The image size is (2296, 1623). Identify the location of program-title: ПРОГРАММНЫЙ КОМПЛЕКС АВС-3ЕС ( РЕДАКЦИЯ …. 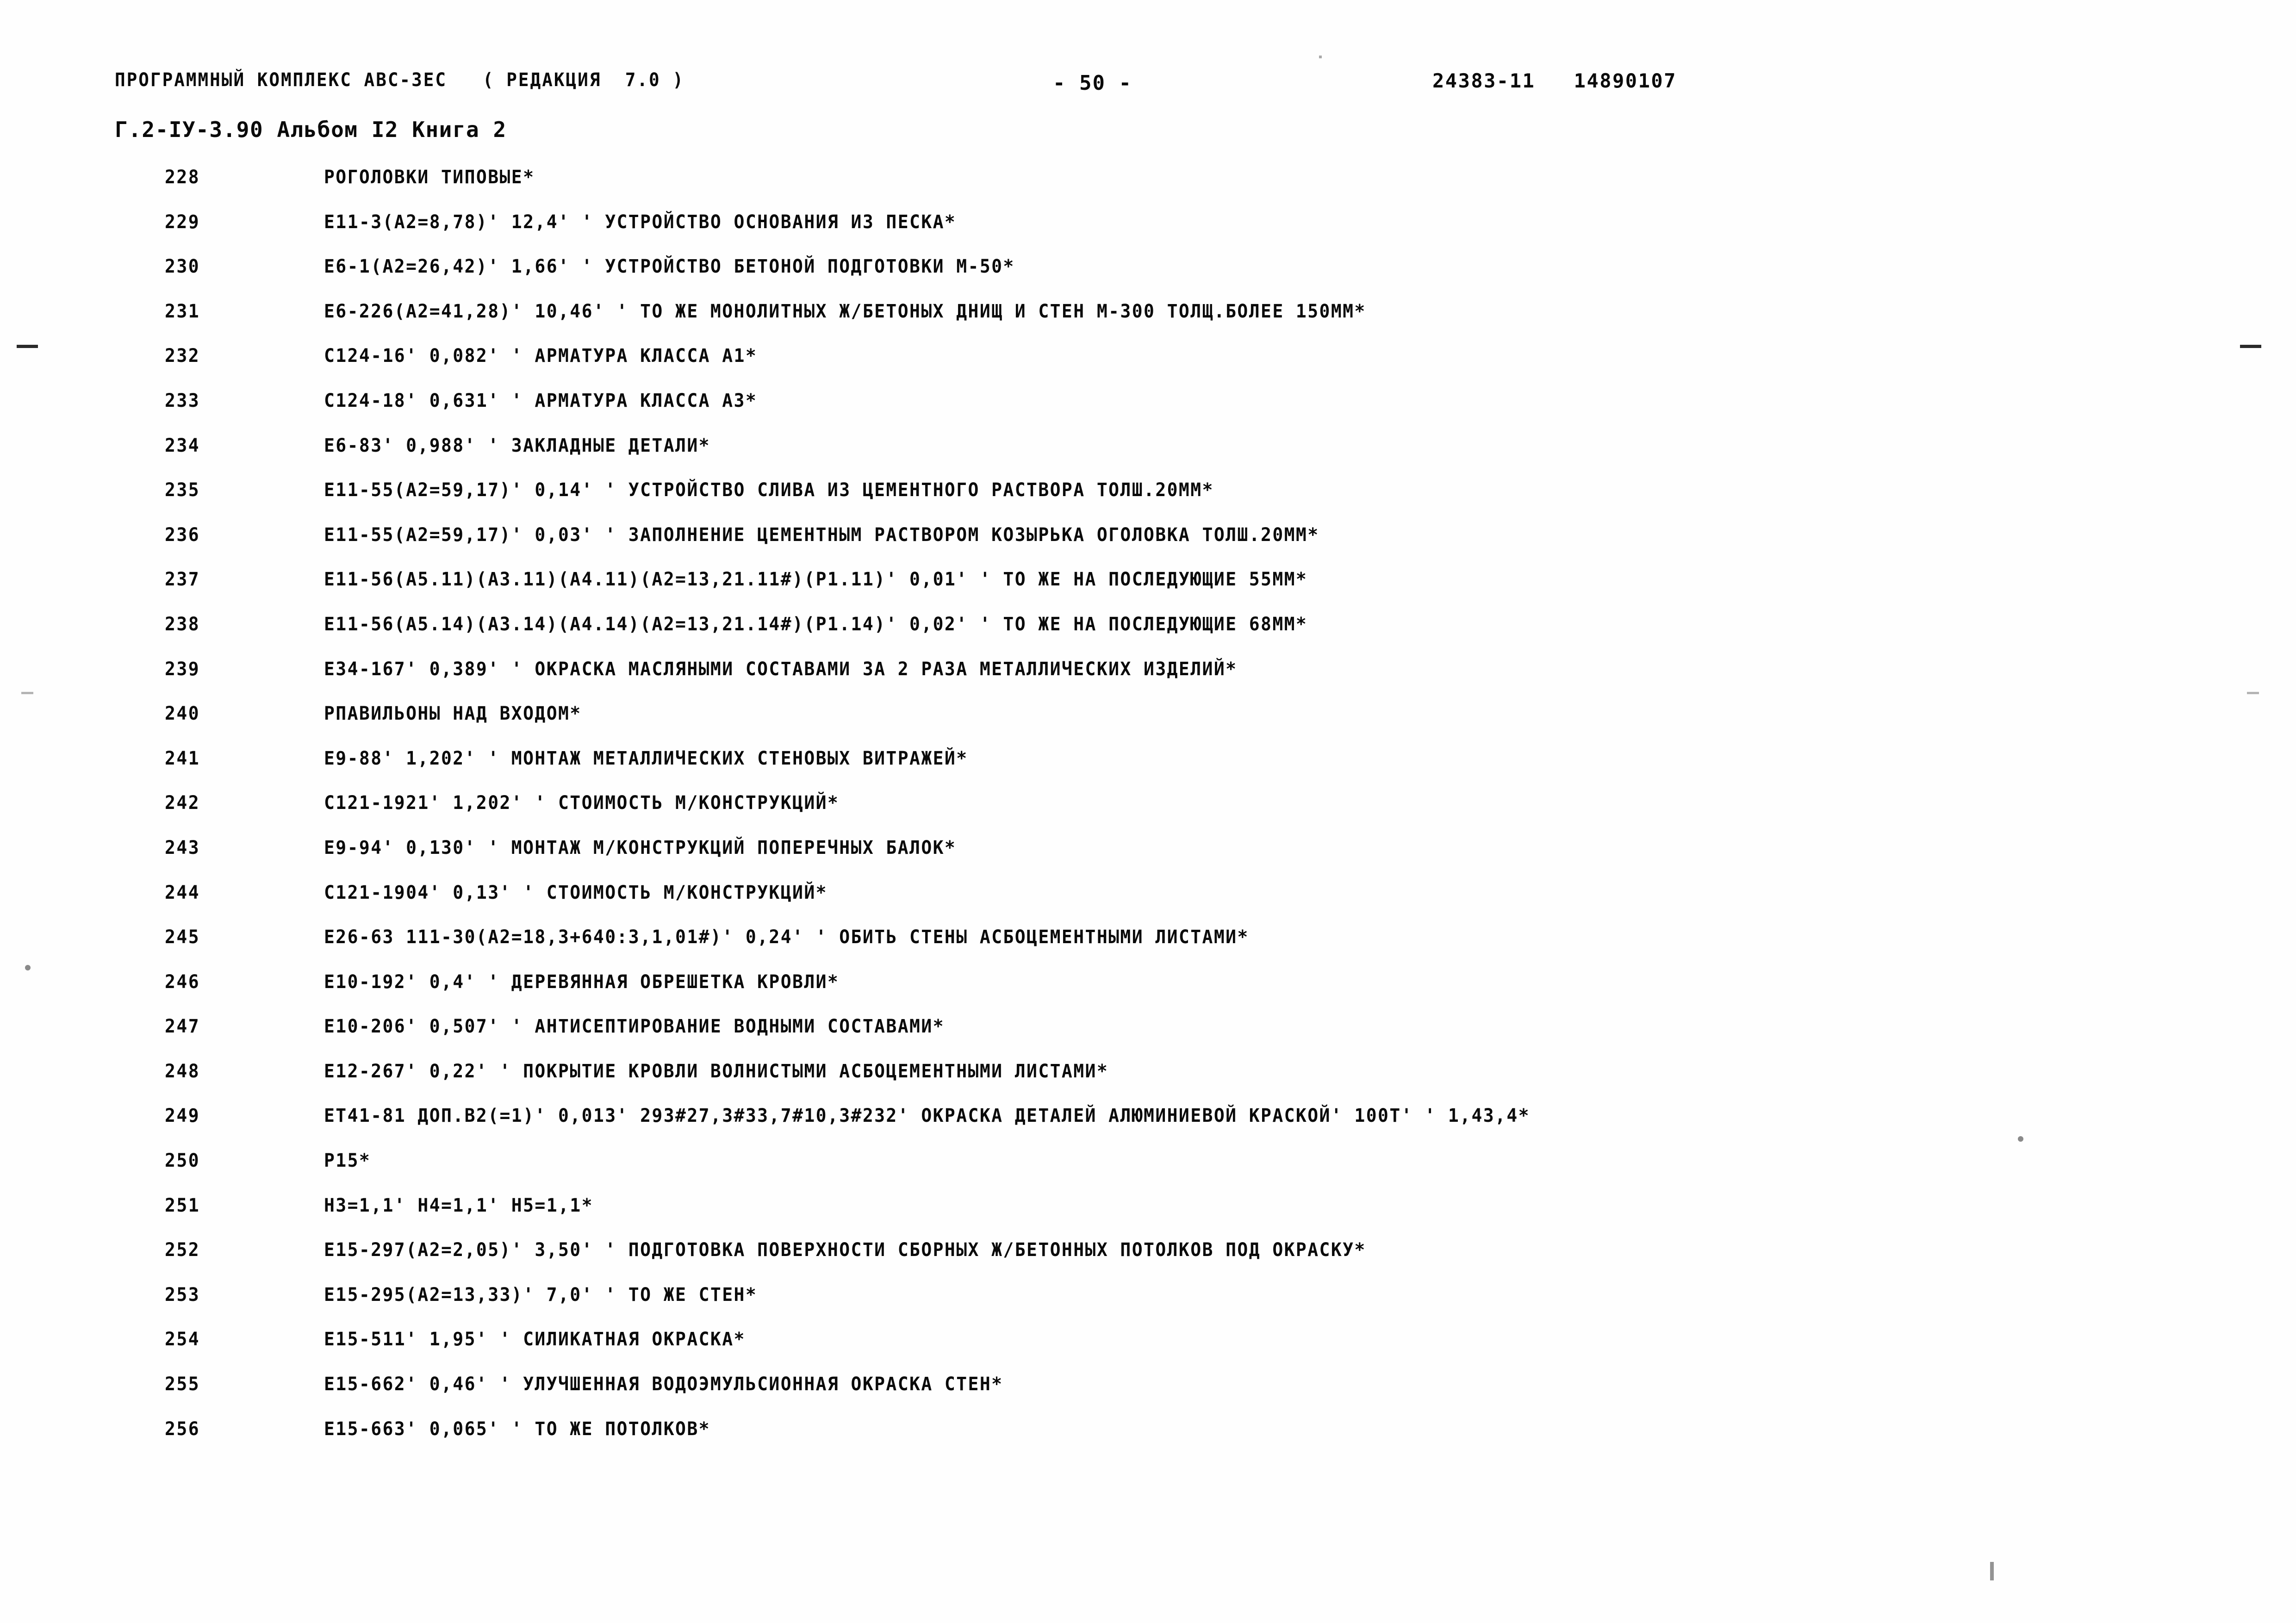
(399, 80).